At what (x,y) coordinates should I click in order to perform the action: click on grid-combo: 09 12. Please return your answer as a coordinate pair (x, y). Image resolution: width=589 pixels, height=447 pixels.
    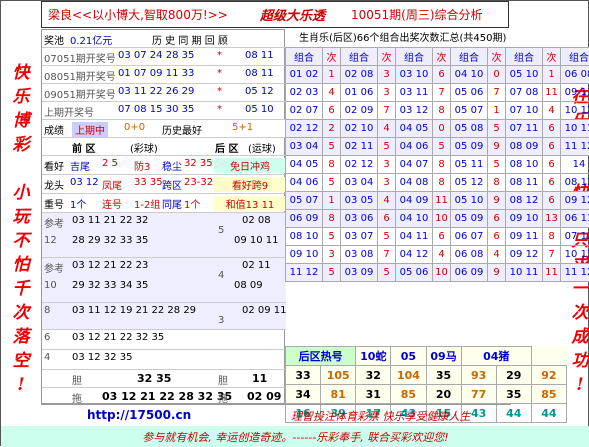
    Looking at the image, I should click on (524, 255).